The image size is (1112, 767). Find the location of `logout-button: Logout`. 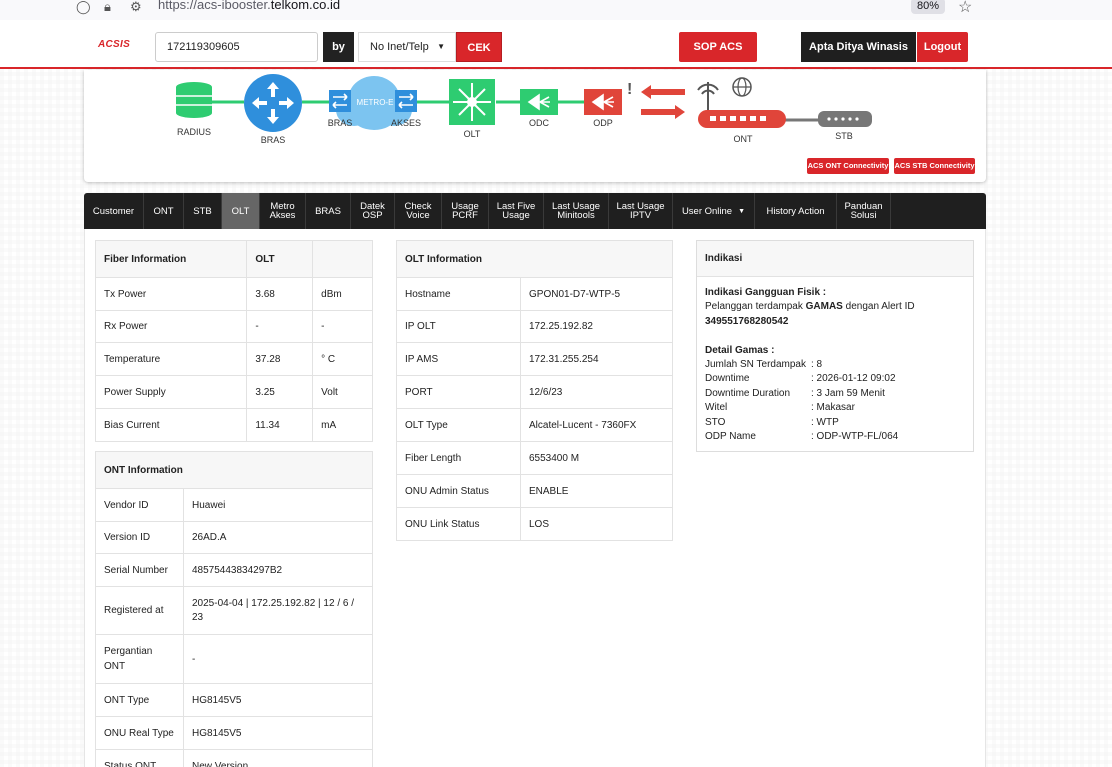

logout-button: Logout is located at coordinates (942, 47).